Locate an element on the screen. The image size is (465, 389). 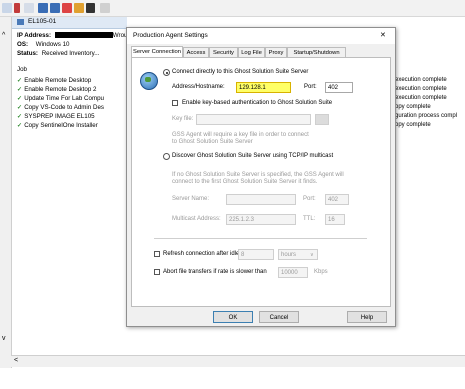
server-name-label: Server Name: is located at coordinates (191, 199).